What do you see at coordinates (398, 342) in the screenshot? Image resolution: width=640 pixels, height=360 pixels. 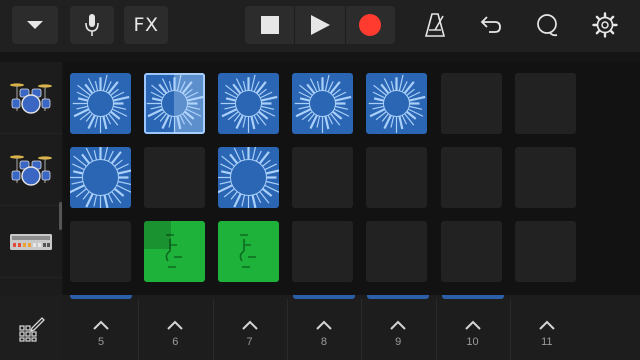 I see `column-number: 9` at bounding box center [398, 342].